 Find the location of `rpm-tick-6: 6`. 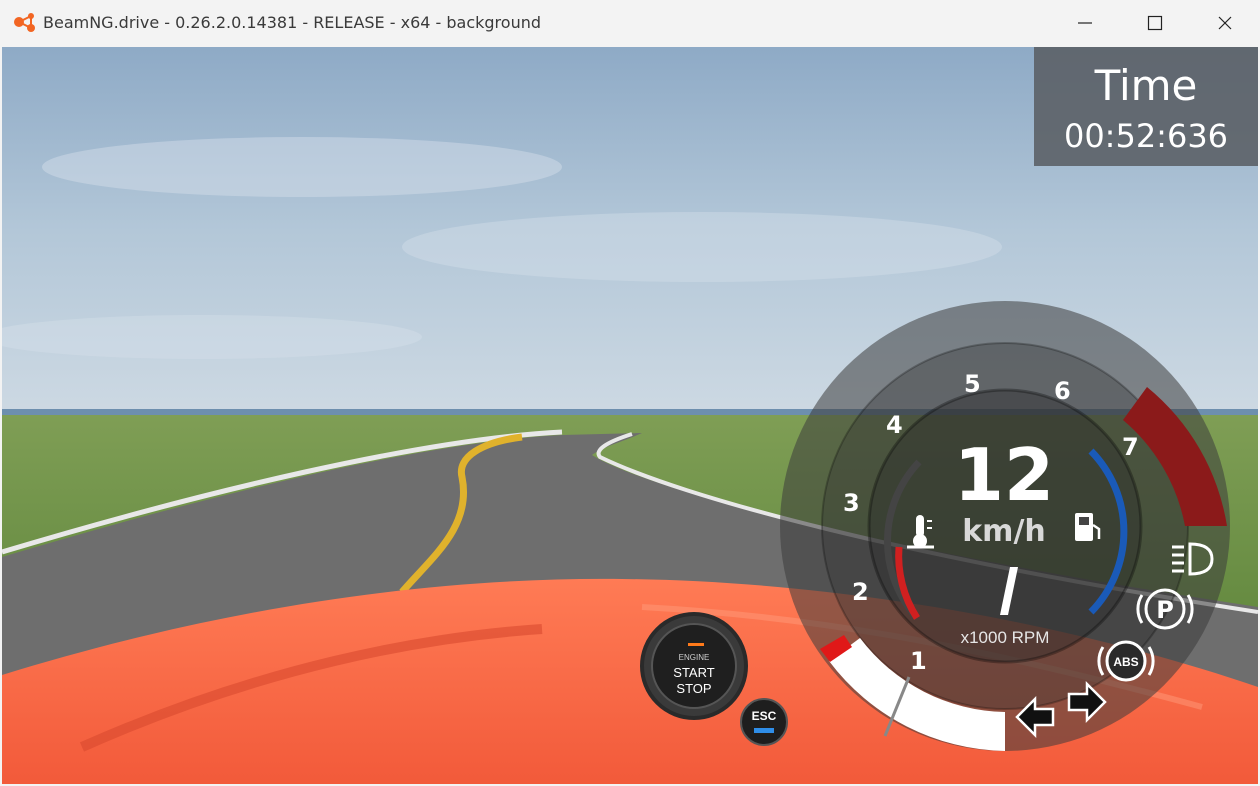

rpm-tick-6: 6 is located at coordinates (1062, 391).